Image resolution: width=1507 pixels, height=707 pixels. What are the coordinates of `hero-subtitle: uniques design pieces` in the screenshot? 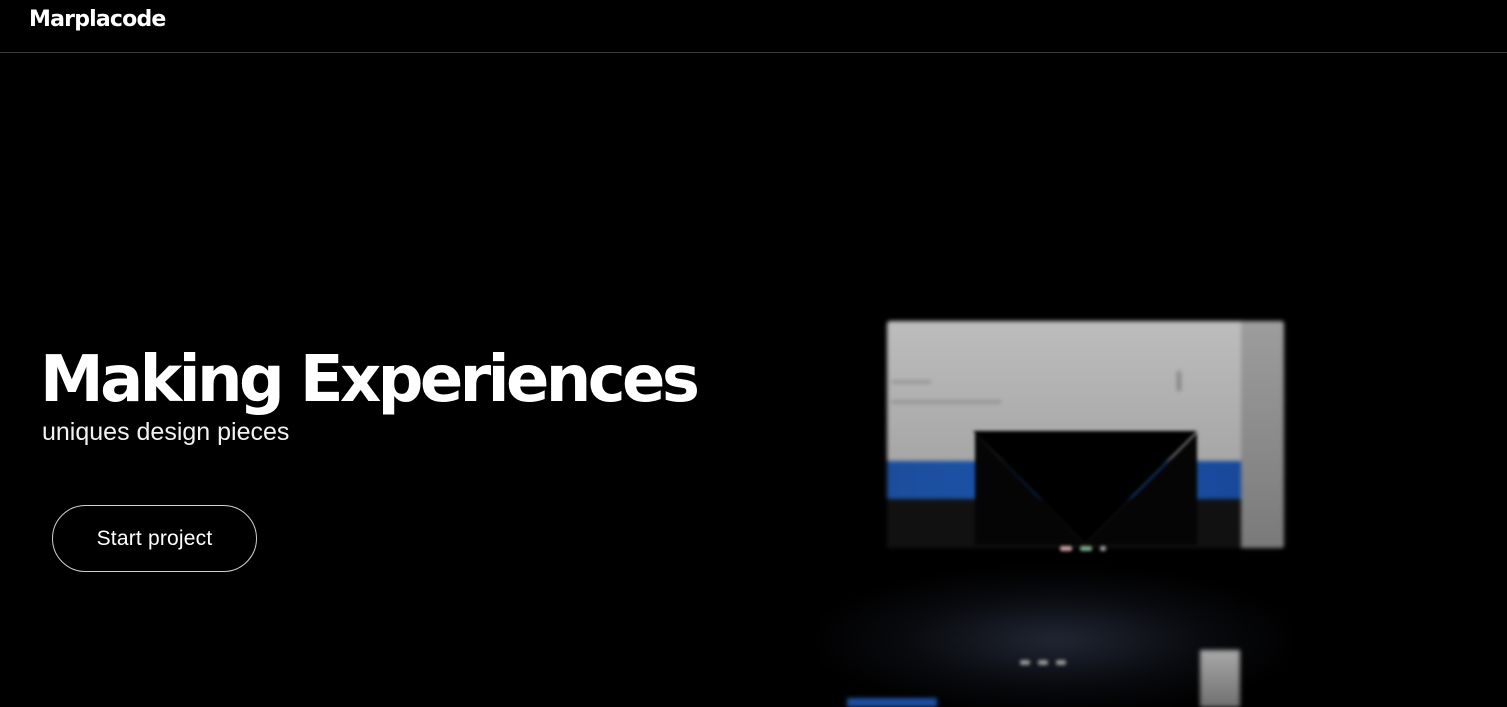 It's located at (166, 432).